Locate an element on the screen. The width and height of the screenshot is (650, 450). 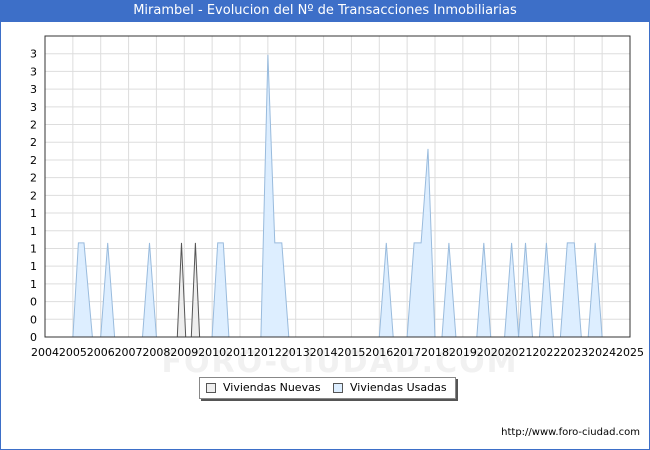
x-tick-label: 2016 is located at coordinates (379, 352).